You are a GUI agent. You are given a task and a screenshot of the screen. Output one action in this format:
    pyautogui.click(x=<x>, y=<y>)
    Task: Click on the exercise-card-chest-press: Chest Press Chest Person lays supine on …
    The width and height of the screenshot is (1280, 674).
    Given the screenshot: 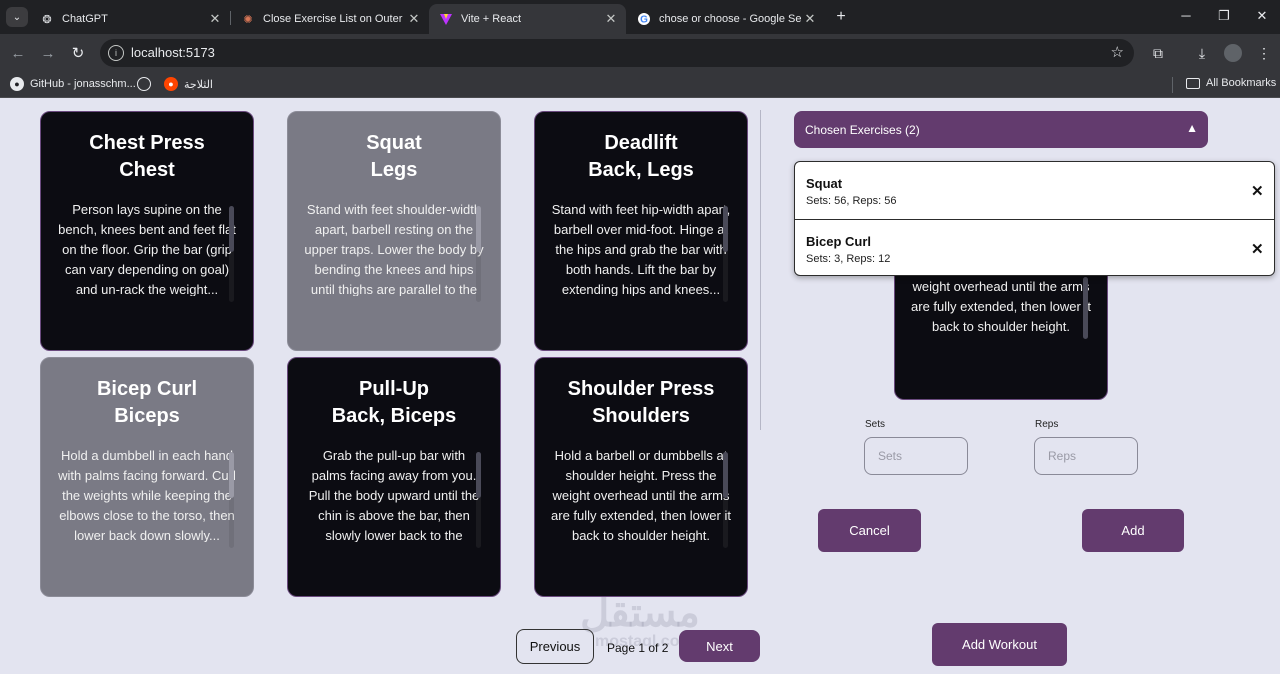 What is the action you would take?
    pyautogui.click(x=147, y=231)
    